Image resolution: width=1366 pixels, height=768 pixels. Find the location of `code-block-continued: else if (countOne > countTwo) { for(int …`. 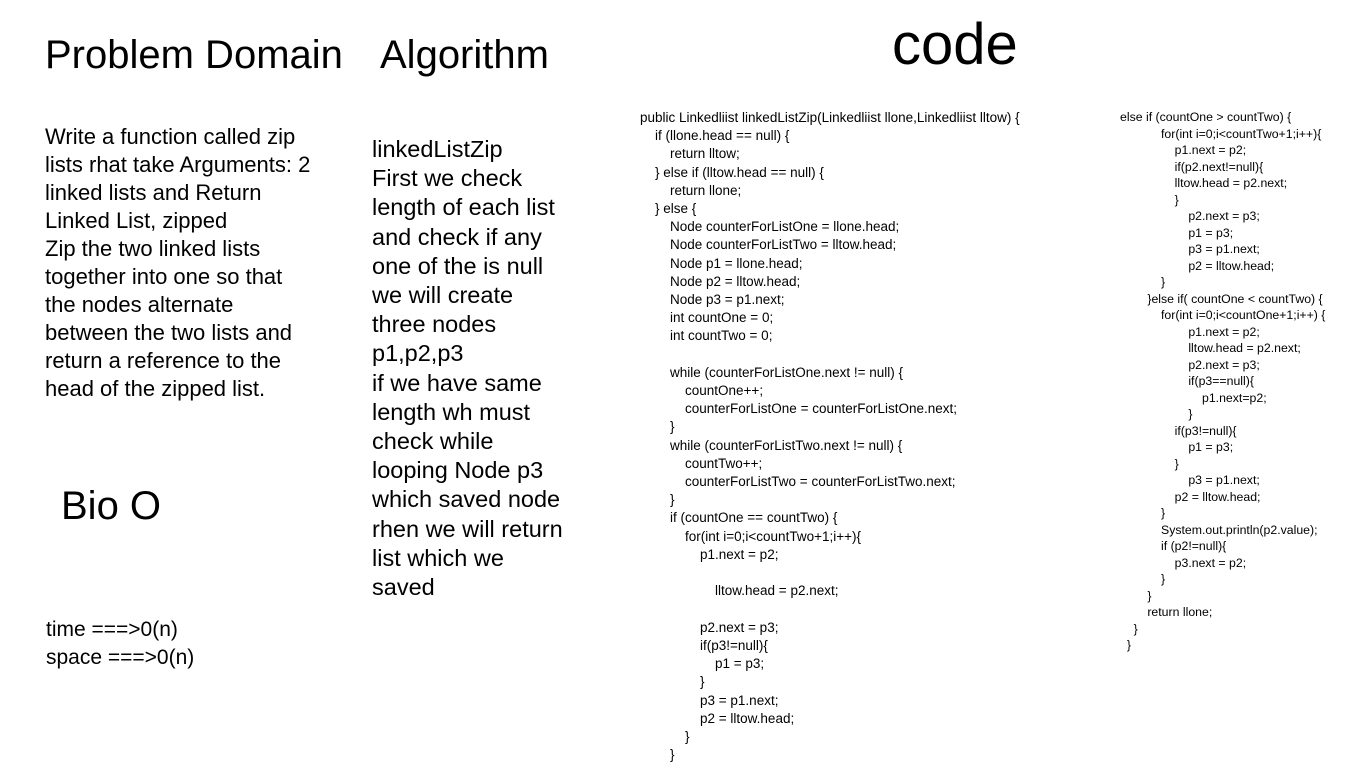

code-block-continued: else if (countOne > countTwo) { for(int … is located at coordinates (1223, 381).